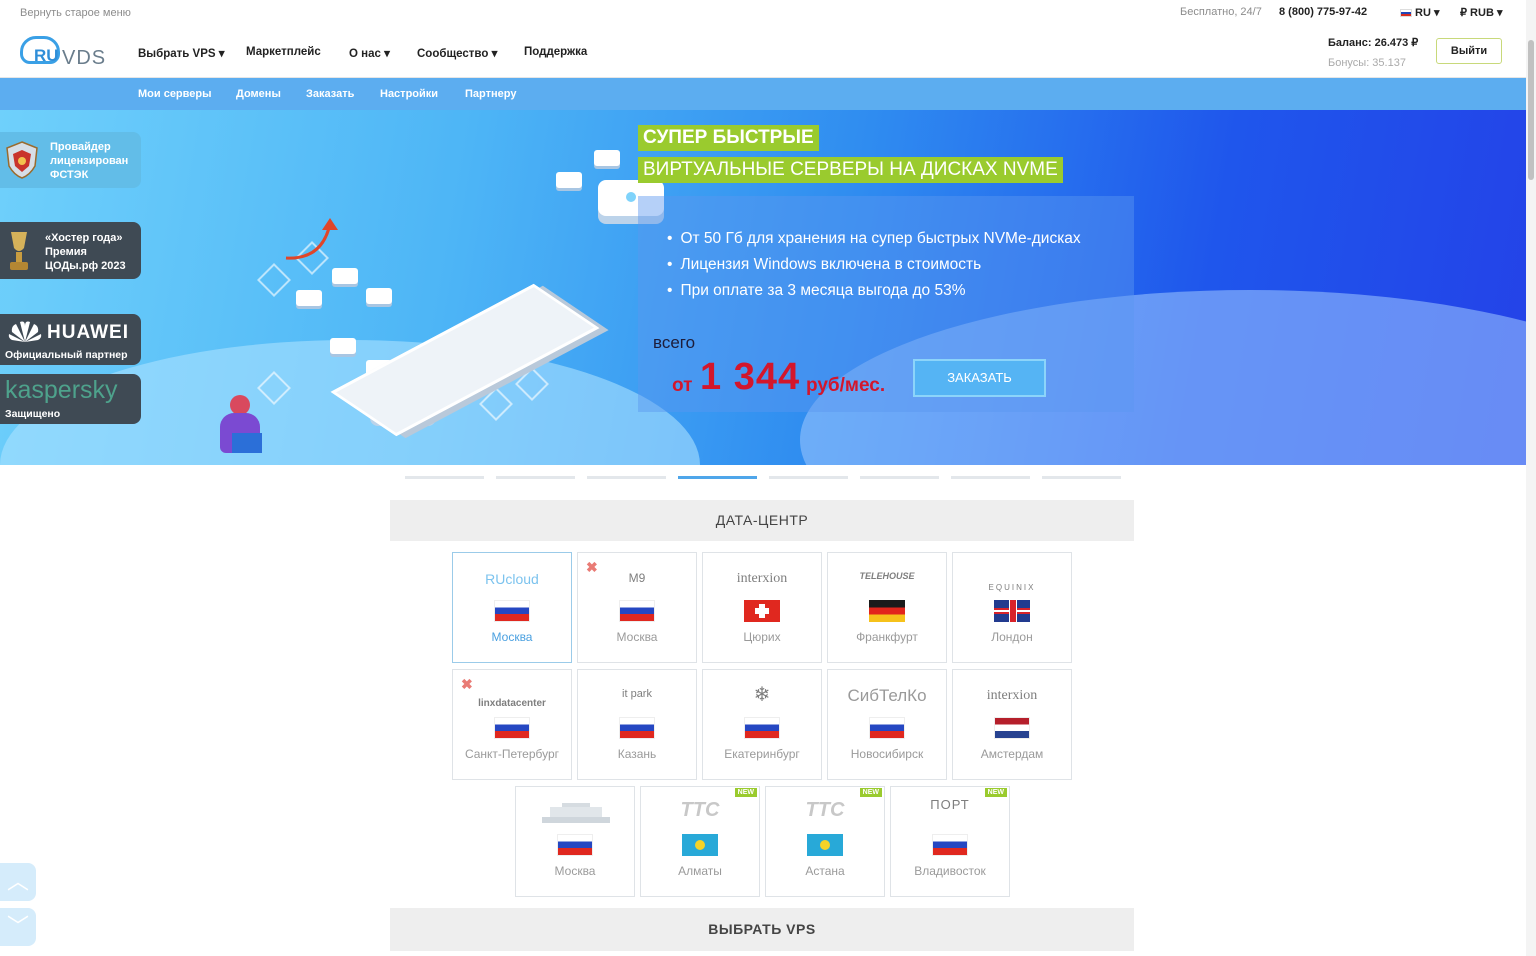 The width and height of the screenshot is (1536, 956). Describe the element at coordinates (850, 170) in the screenshot. I see `hero-tag-nvme: ВИРТУАЛЬНЫЕ СЕРВЕРЫ НА ДИСКАХ NVME` at that location.